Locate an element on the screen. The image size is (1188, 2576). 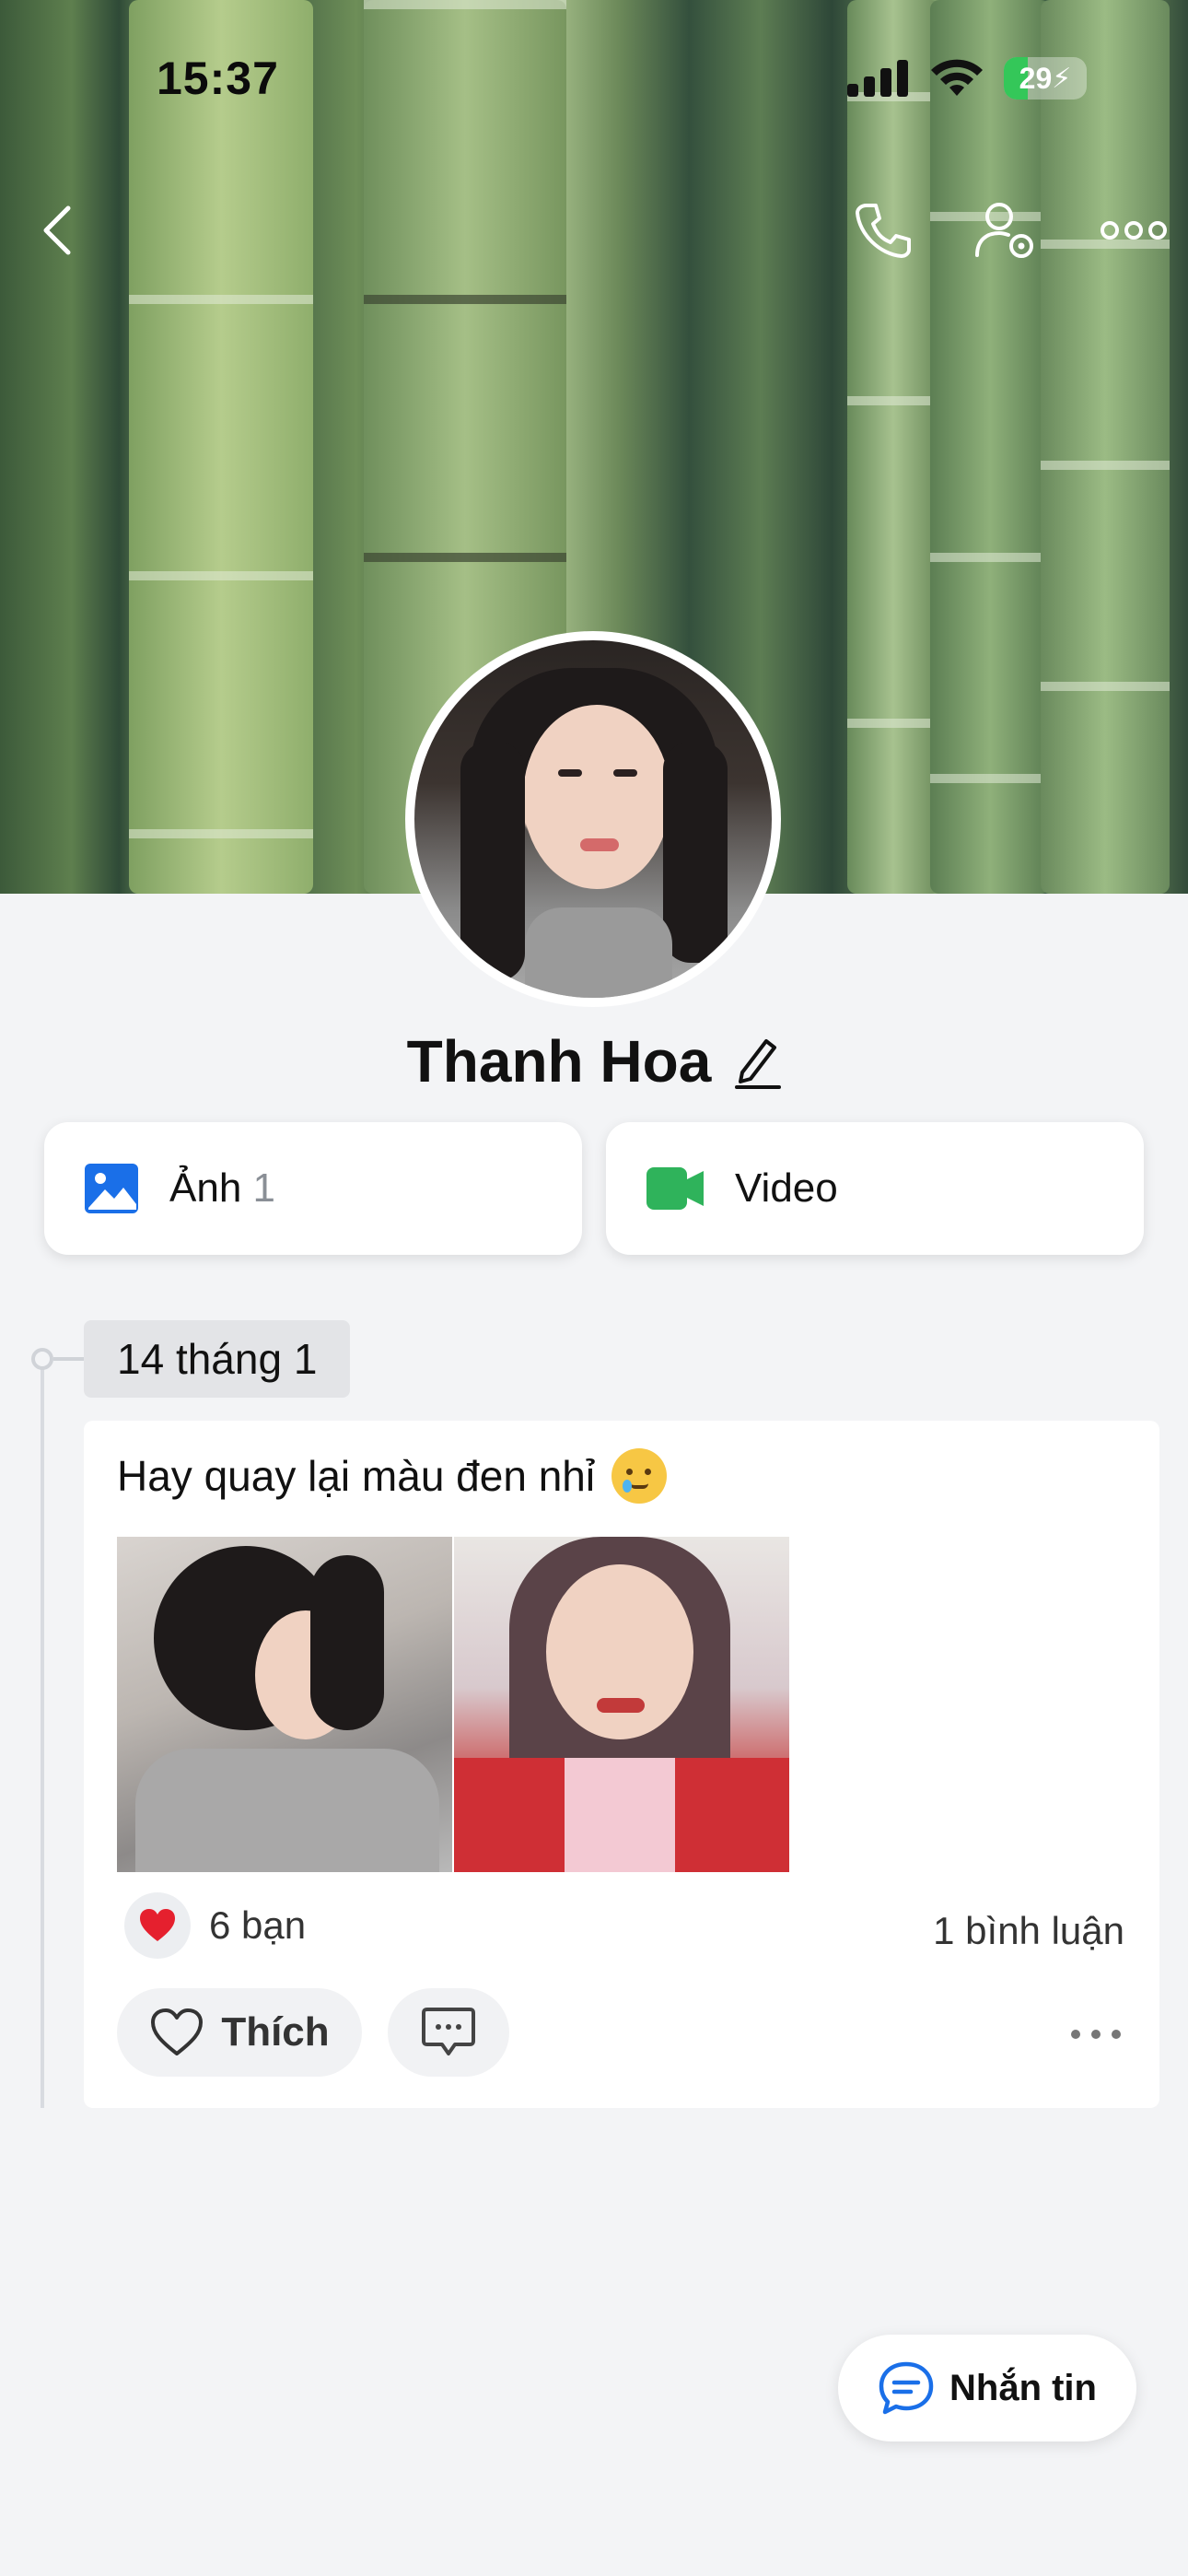
cellular-signal-icon is located at coordinates (877, 78).